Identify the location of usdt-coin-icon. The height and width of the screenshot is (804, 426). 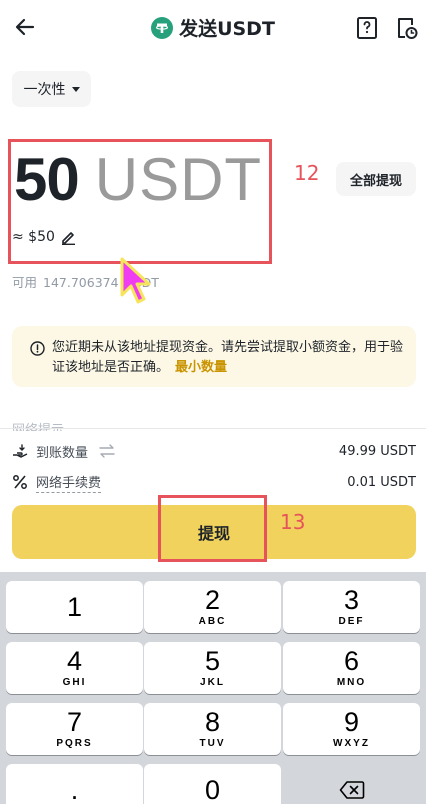
(162, 27).